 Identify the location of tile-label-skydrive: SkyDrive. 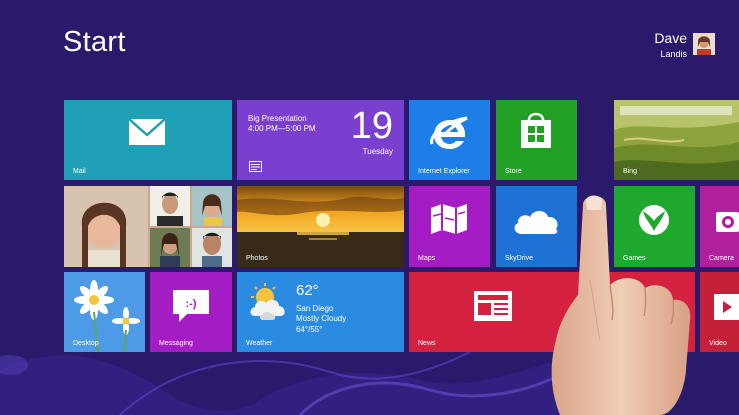
(519, 258).